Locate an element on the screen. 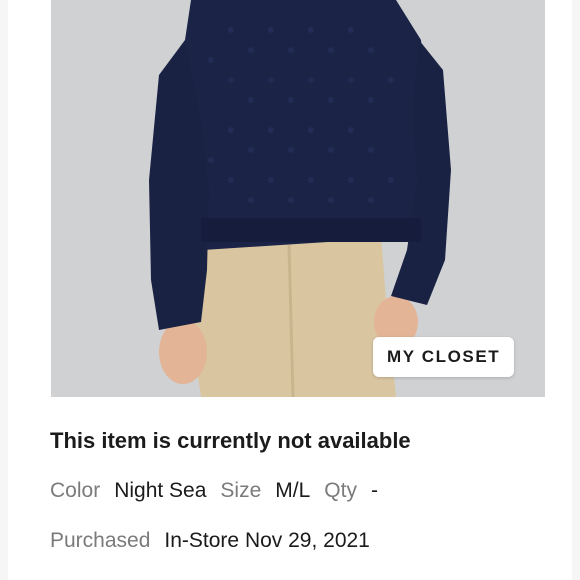  purchased-label: Purchased is located at coordinates (100, 540).